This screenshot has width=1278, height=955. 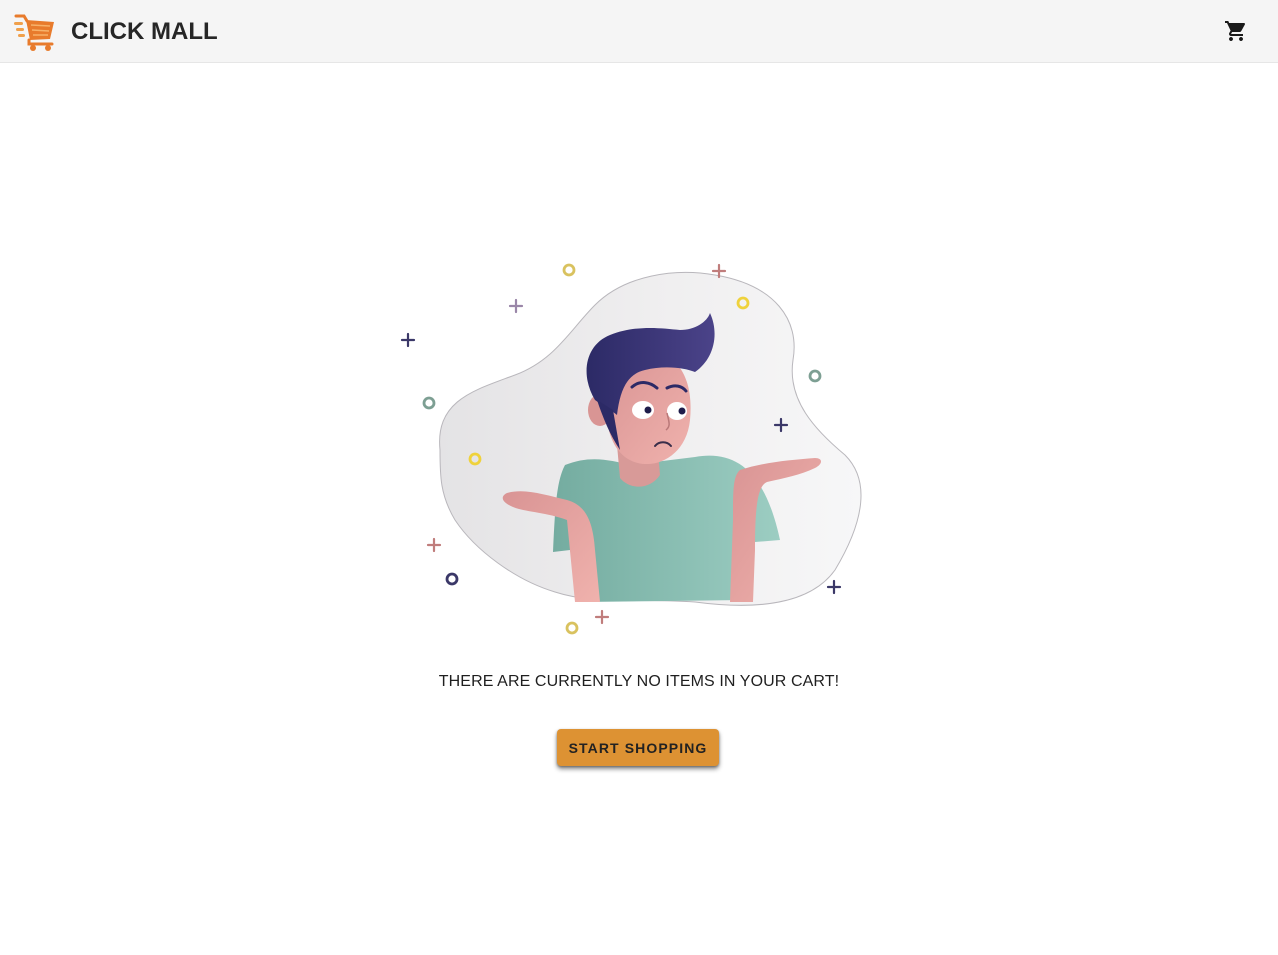 I want to click on app-bar: CLICK MALL, so click(x=639, y=31).